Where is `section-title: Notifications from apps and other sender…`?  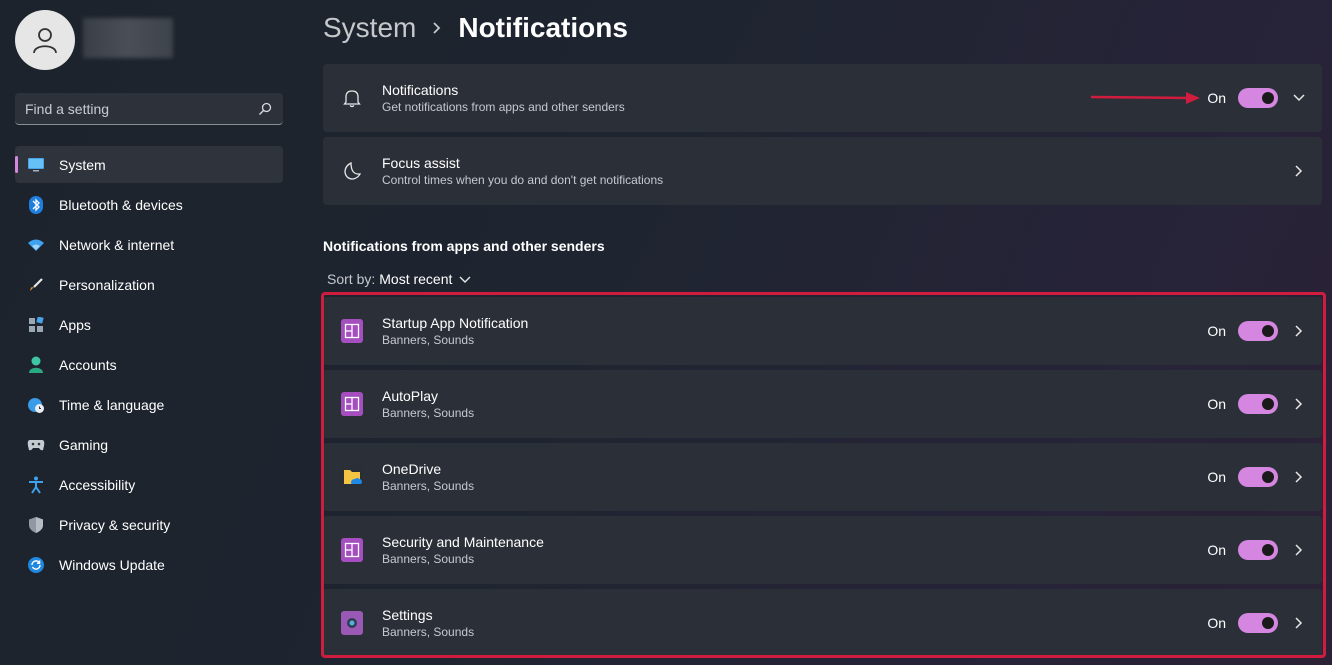
section-title: Notifications from apps and other sender… is located at coordinates (464, 246).